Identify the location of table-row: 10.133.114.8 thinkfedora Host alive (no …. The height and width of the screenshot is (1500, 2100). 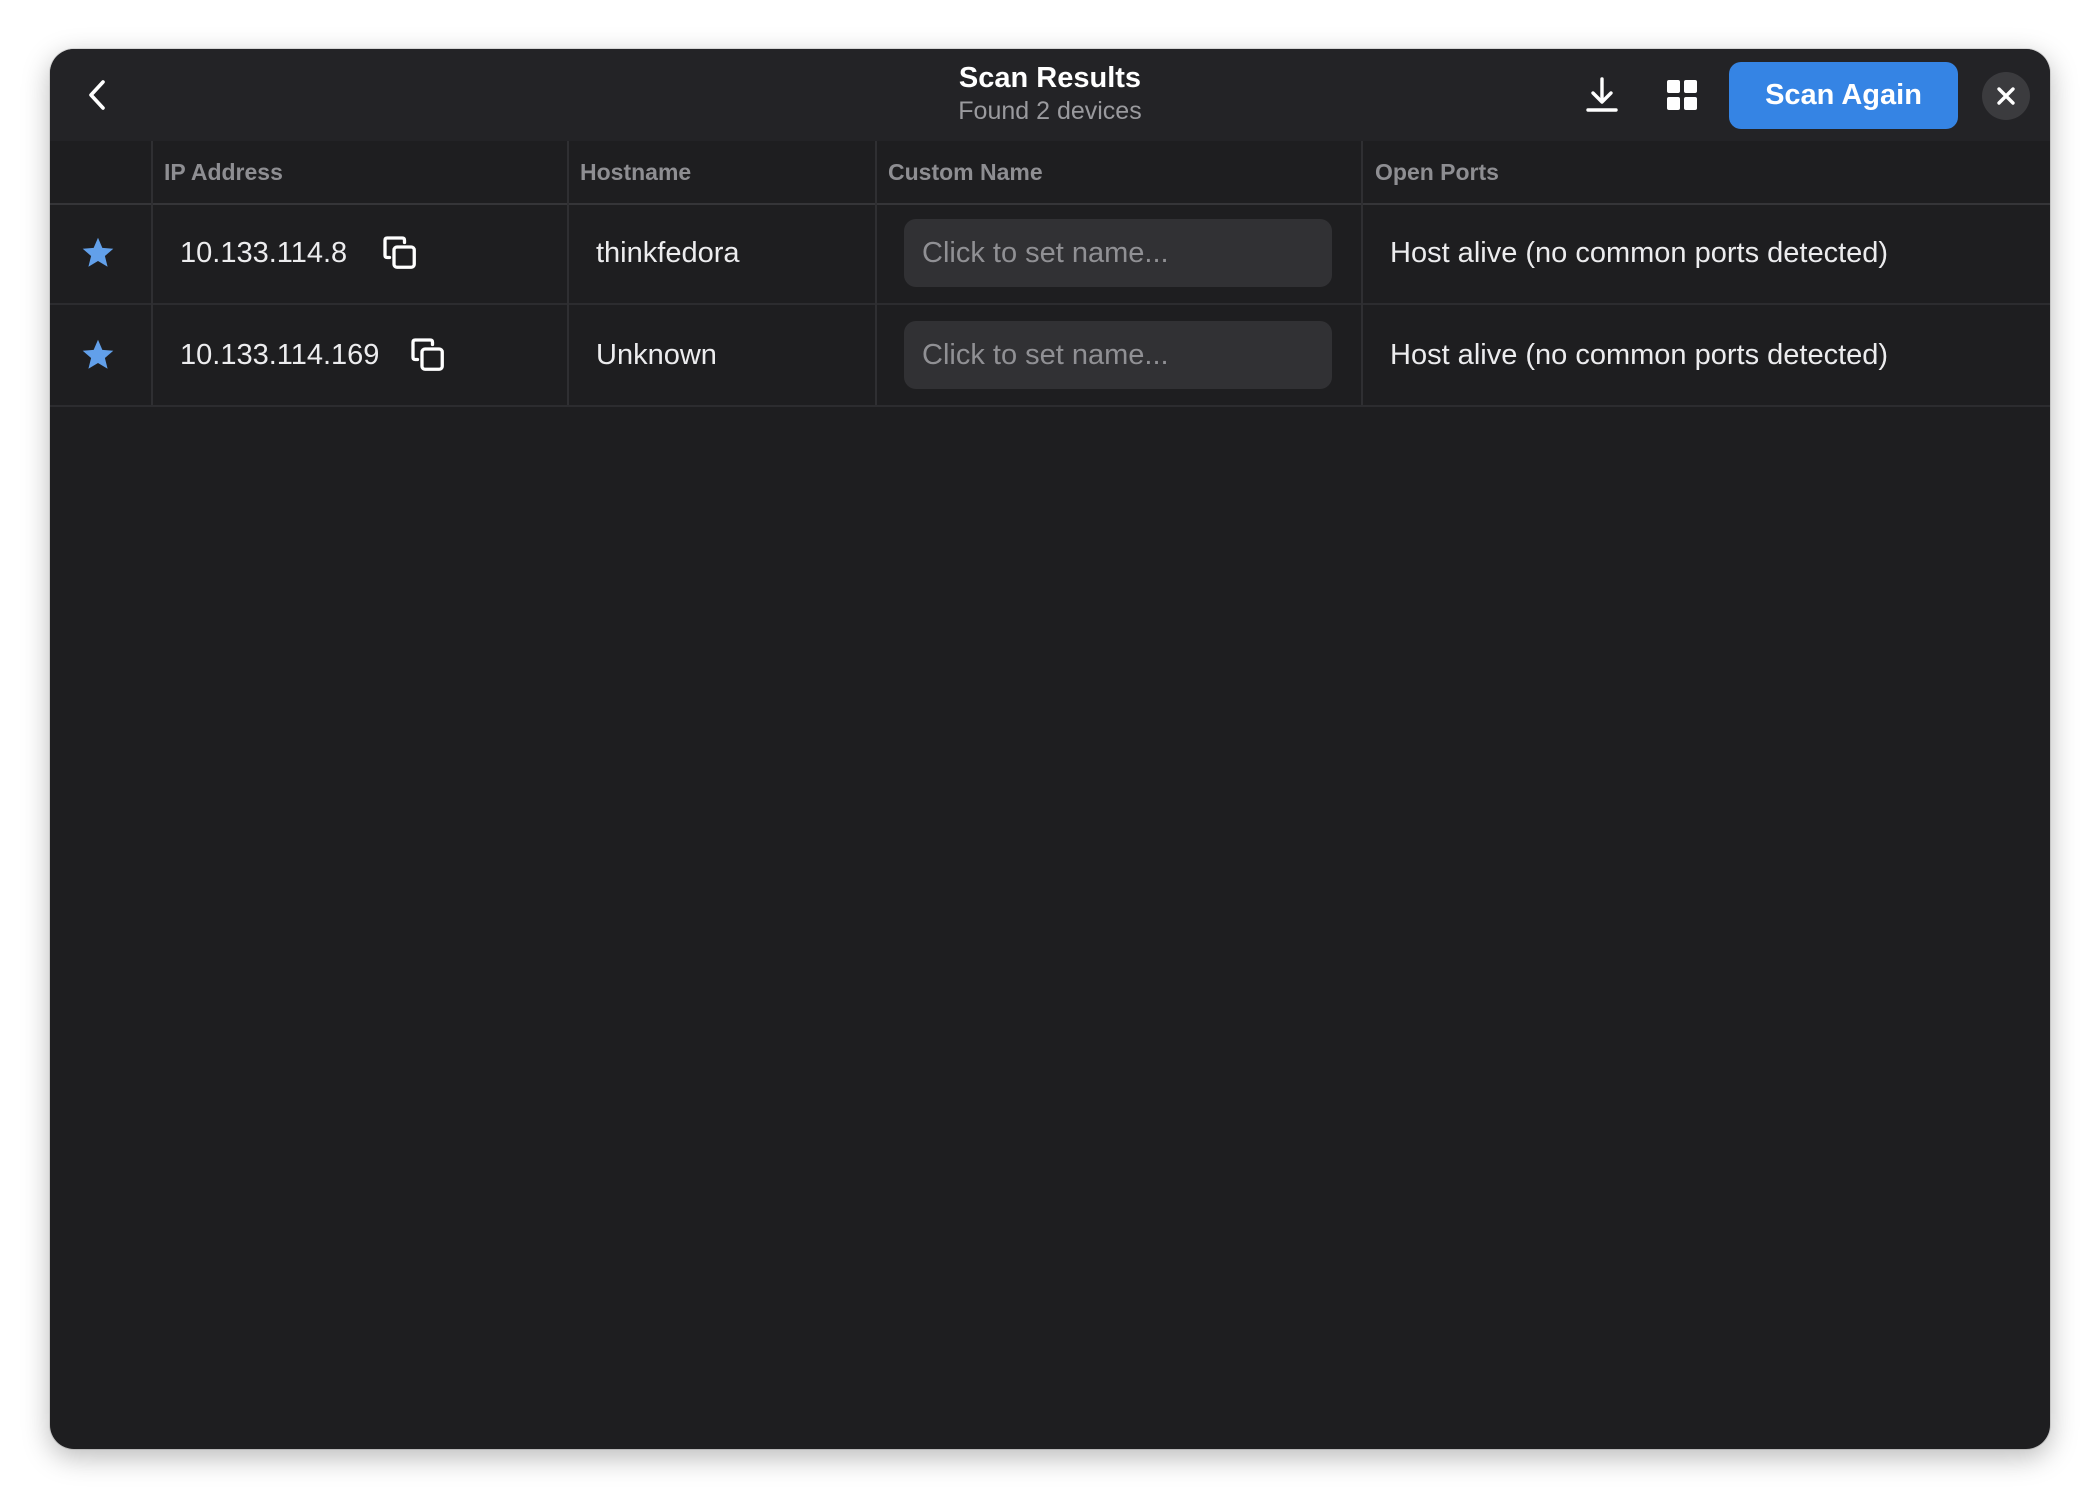
(1050, 254).